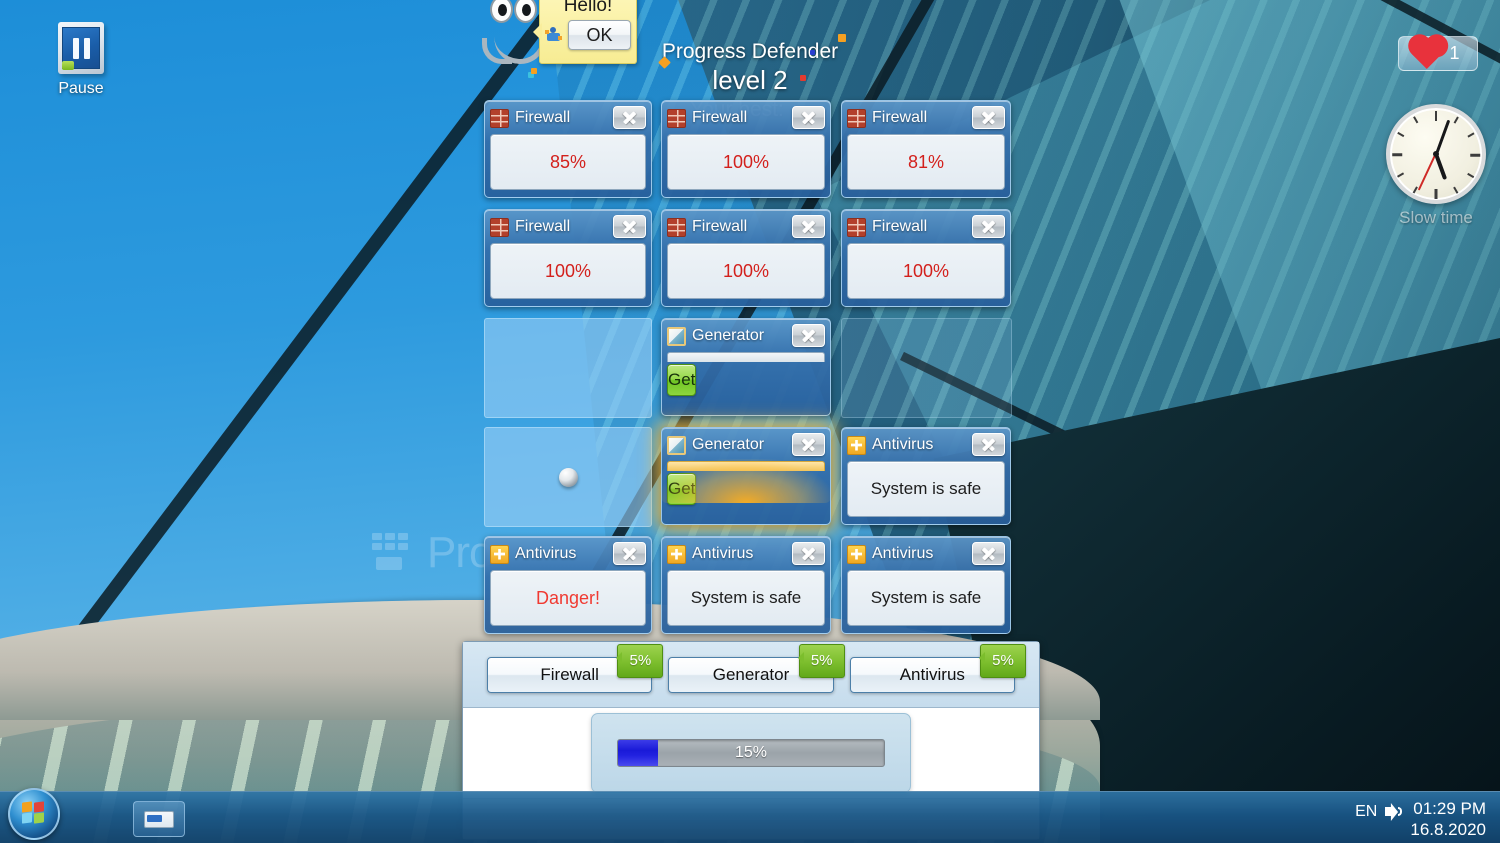 The width and height of the screenshot is (1500, 843). Describe the element at coordinates (926, 161) in the screenshot. I see `window-status-text: 81%` at that location.